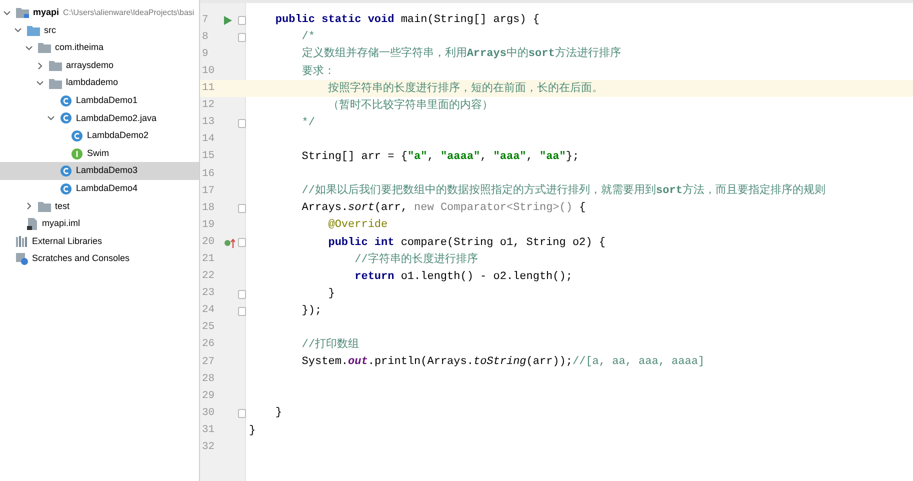 The image size is (913, 481). I want to click on tree-item: Scratches and Consoles, so click(99, 259).